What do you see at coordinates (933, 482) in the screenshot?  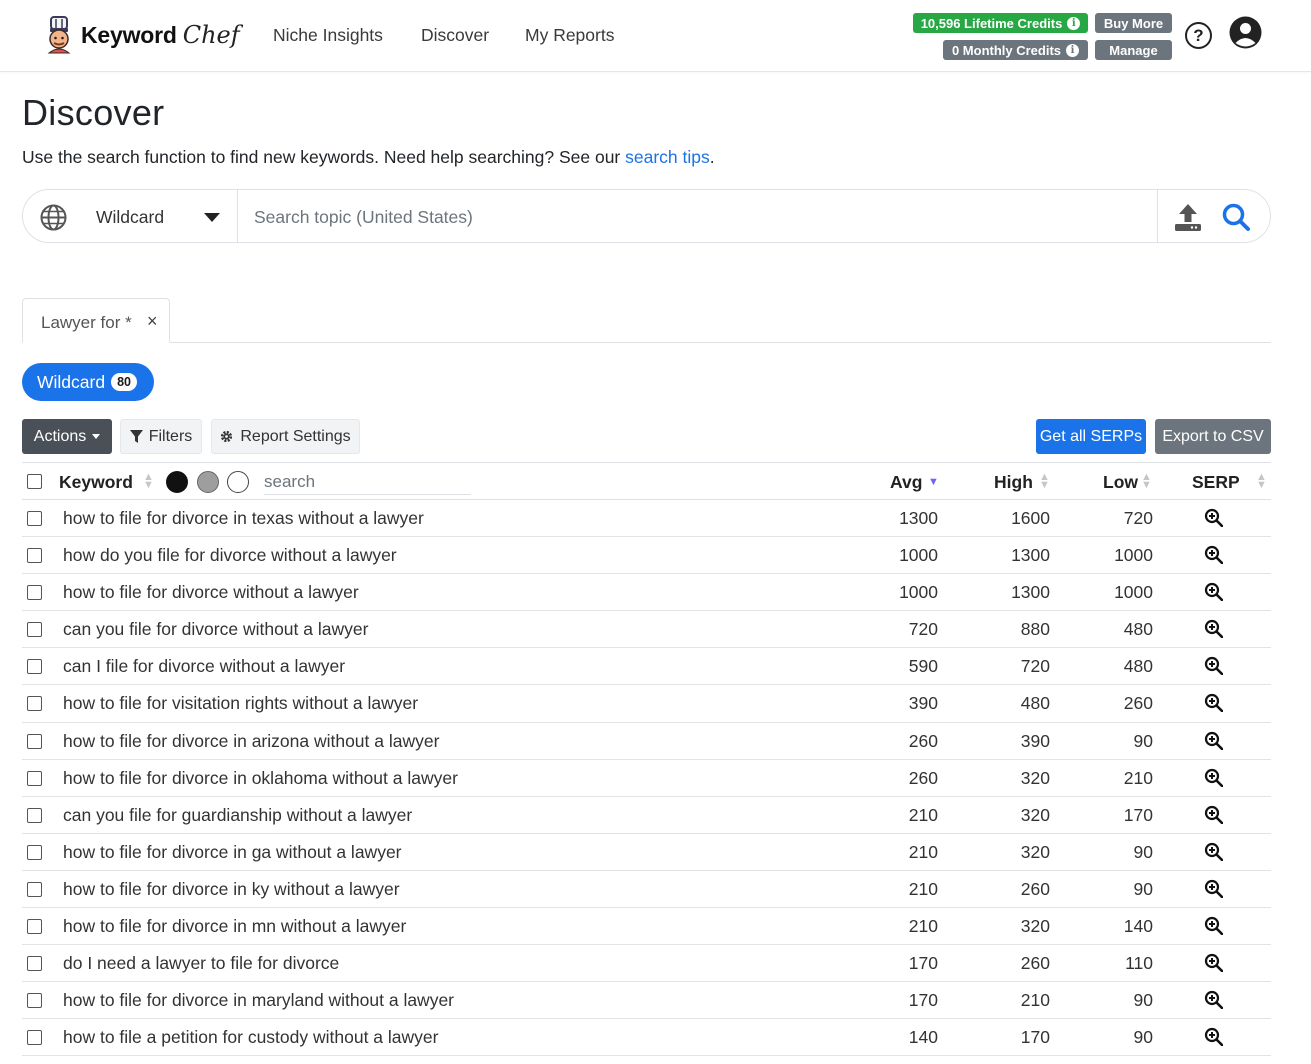 I see `sort-desc-icon: ▼` at bounding box center [933, 482].